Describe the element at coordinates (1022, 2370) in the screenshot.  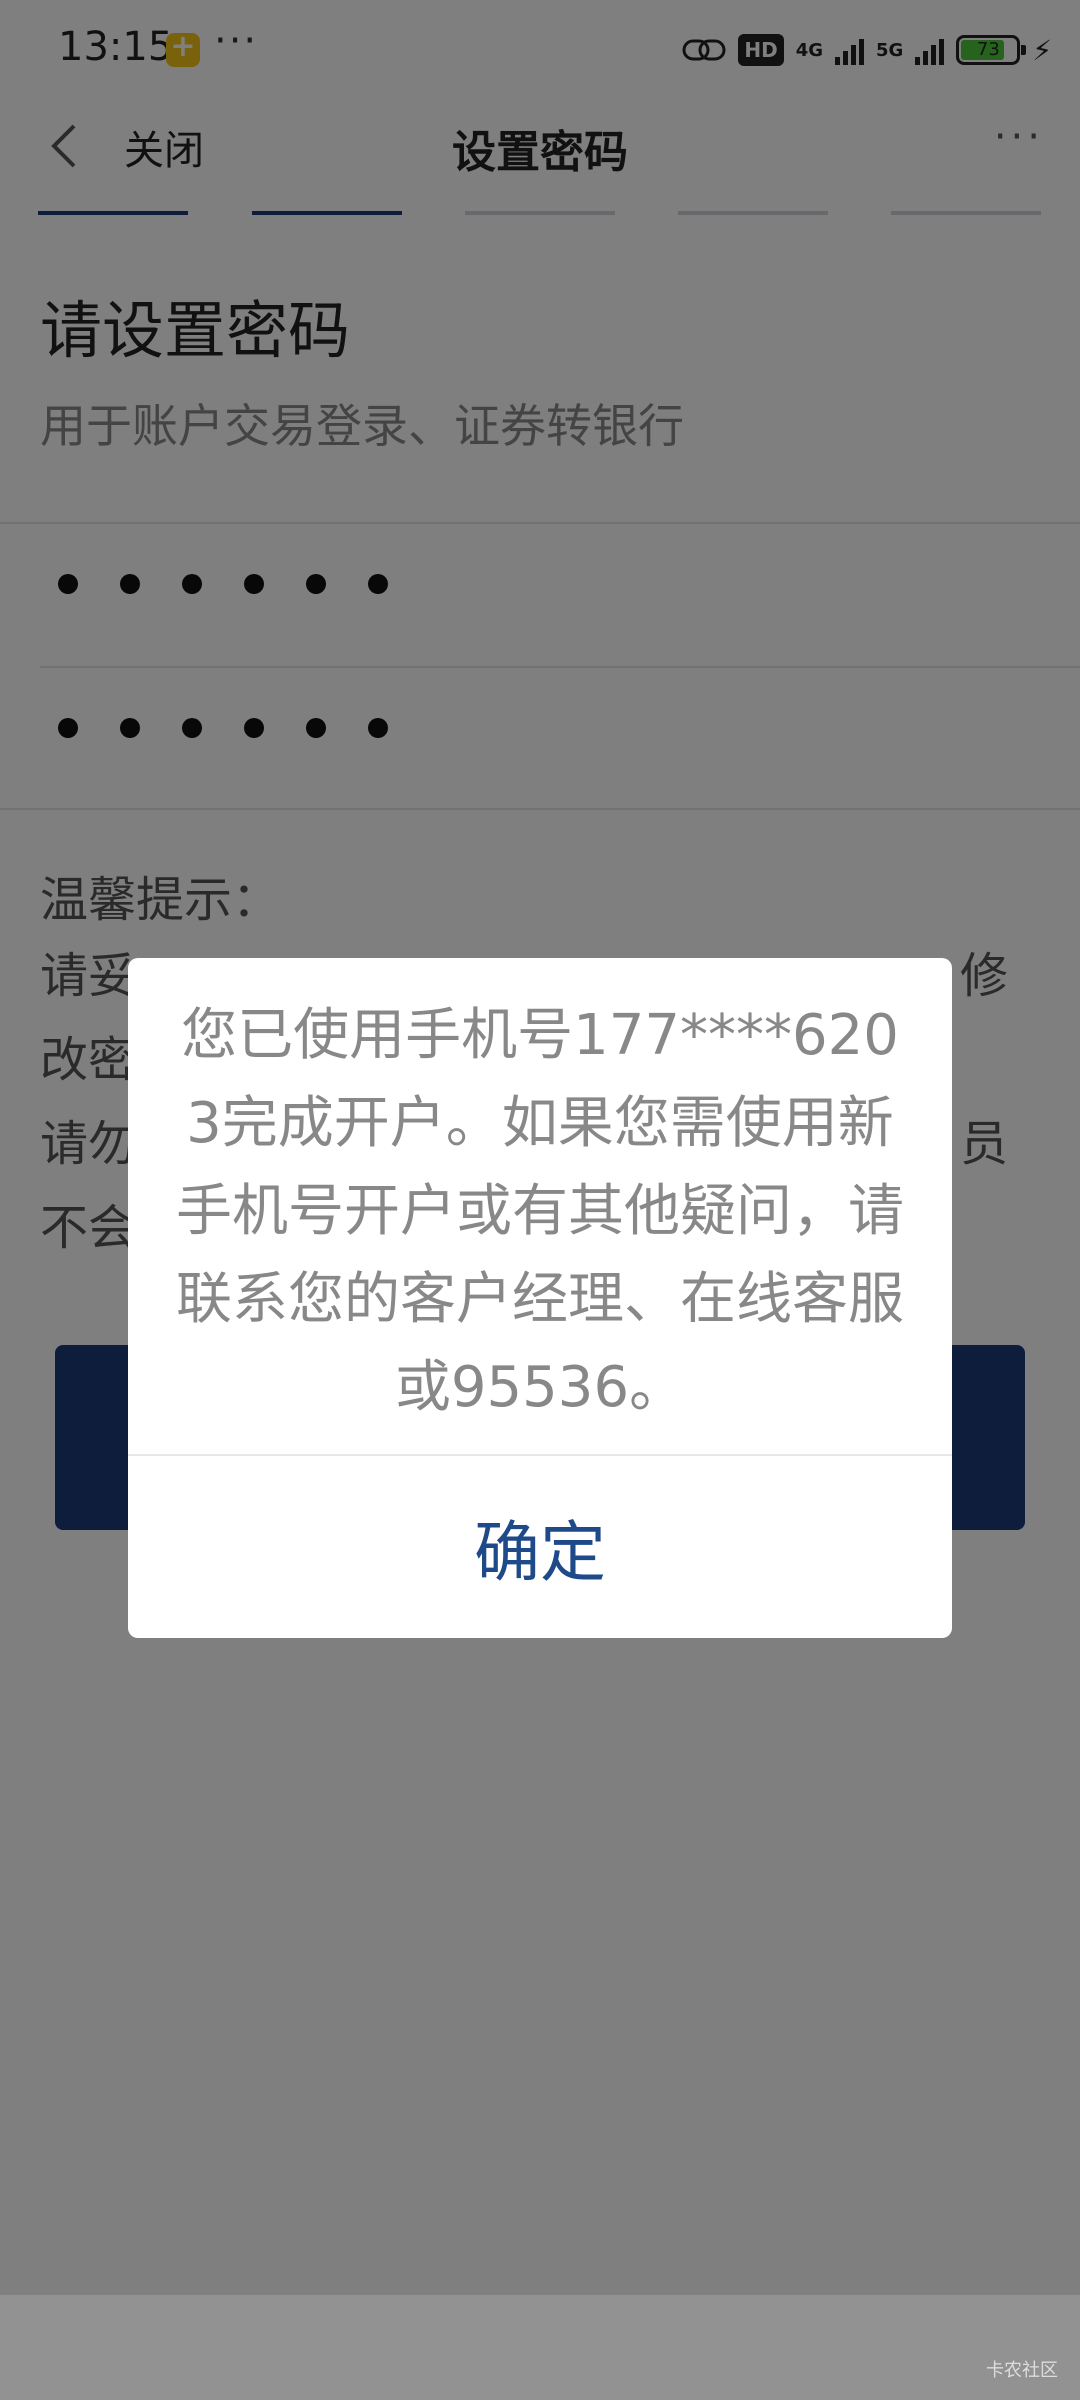
I see `watermark: 卡农社区` at that location.